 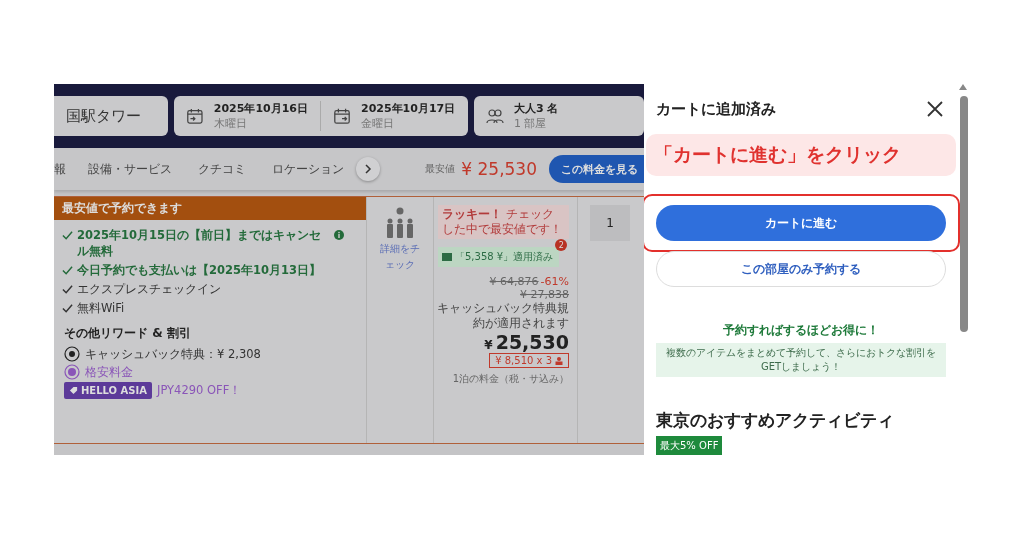 I want to click on offer-header: 最安値で予約できます, so click(x=210, y=208).